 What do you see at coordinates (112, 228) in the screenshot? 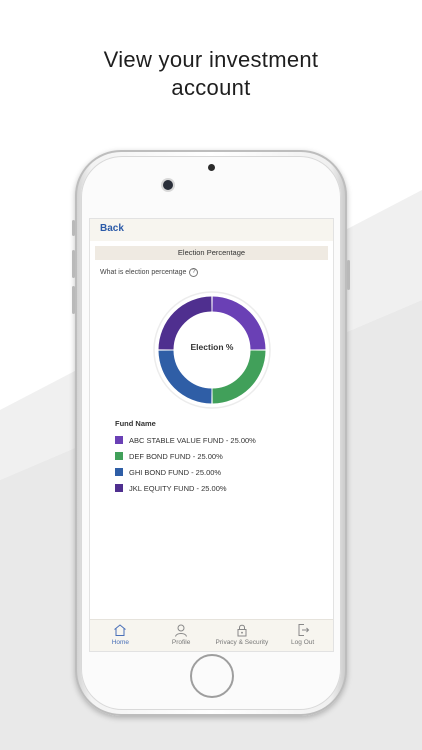
I see `back-button: Back` at bounding box center [112, 228].